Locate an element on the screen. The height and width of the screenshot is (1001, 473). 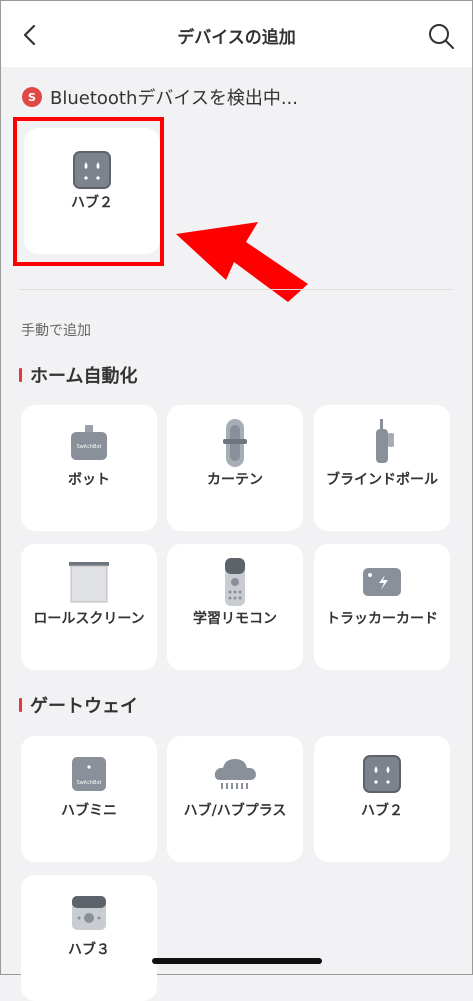
device-label: ハブ３ is located at coordinates (89, 950).